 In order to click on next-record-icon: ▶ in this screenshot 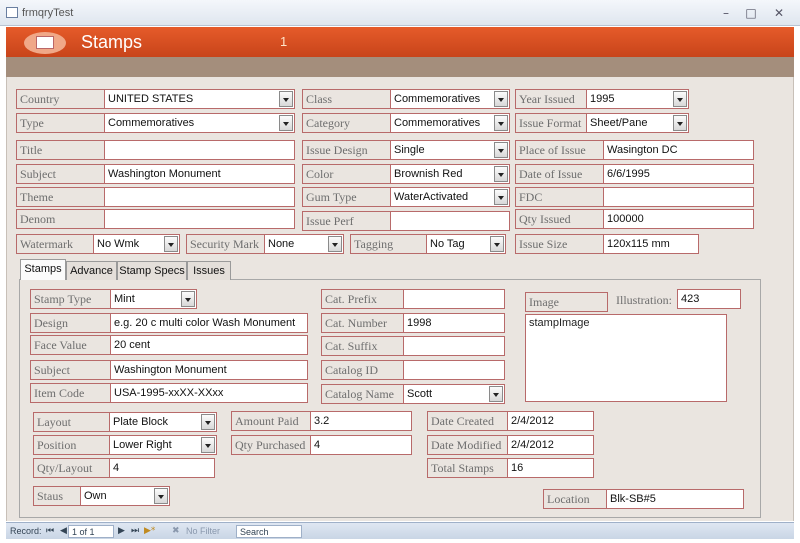, I will do `click(121, 531)`.